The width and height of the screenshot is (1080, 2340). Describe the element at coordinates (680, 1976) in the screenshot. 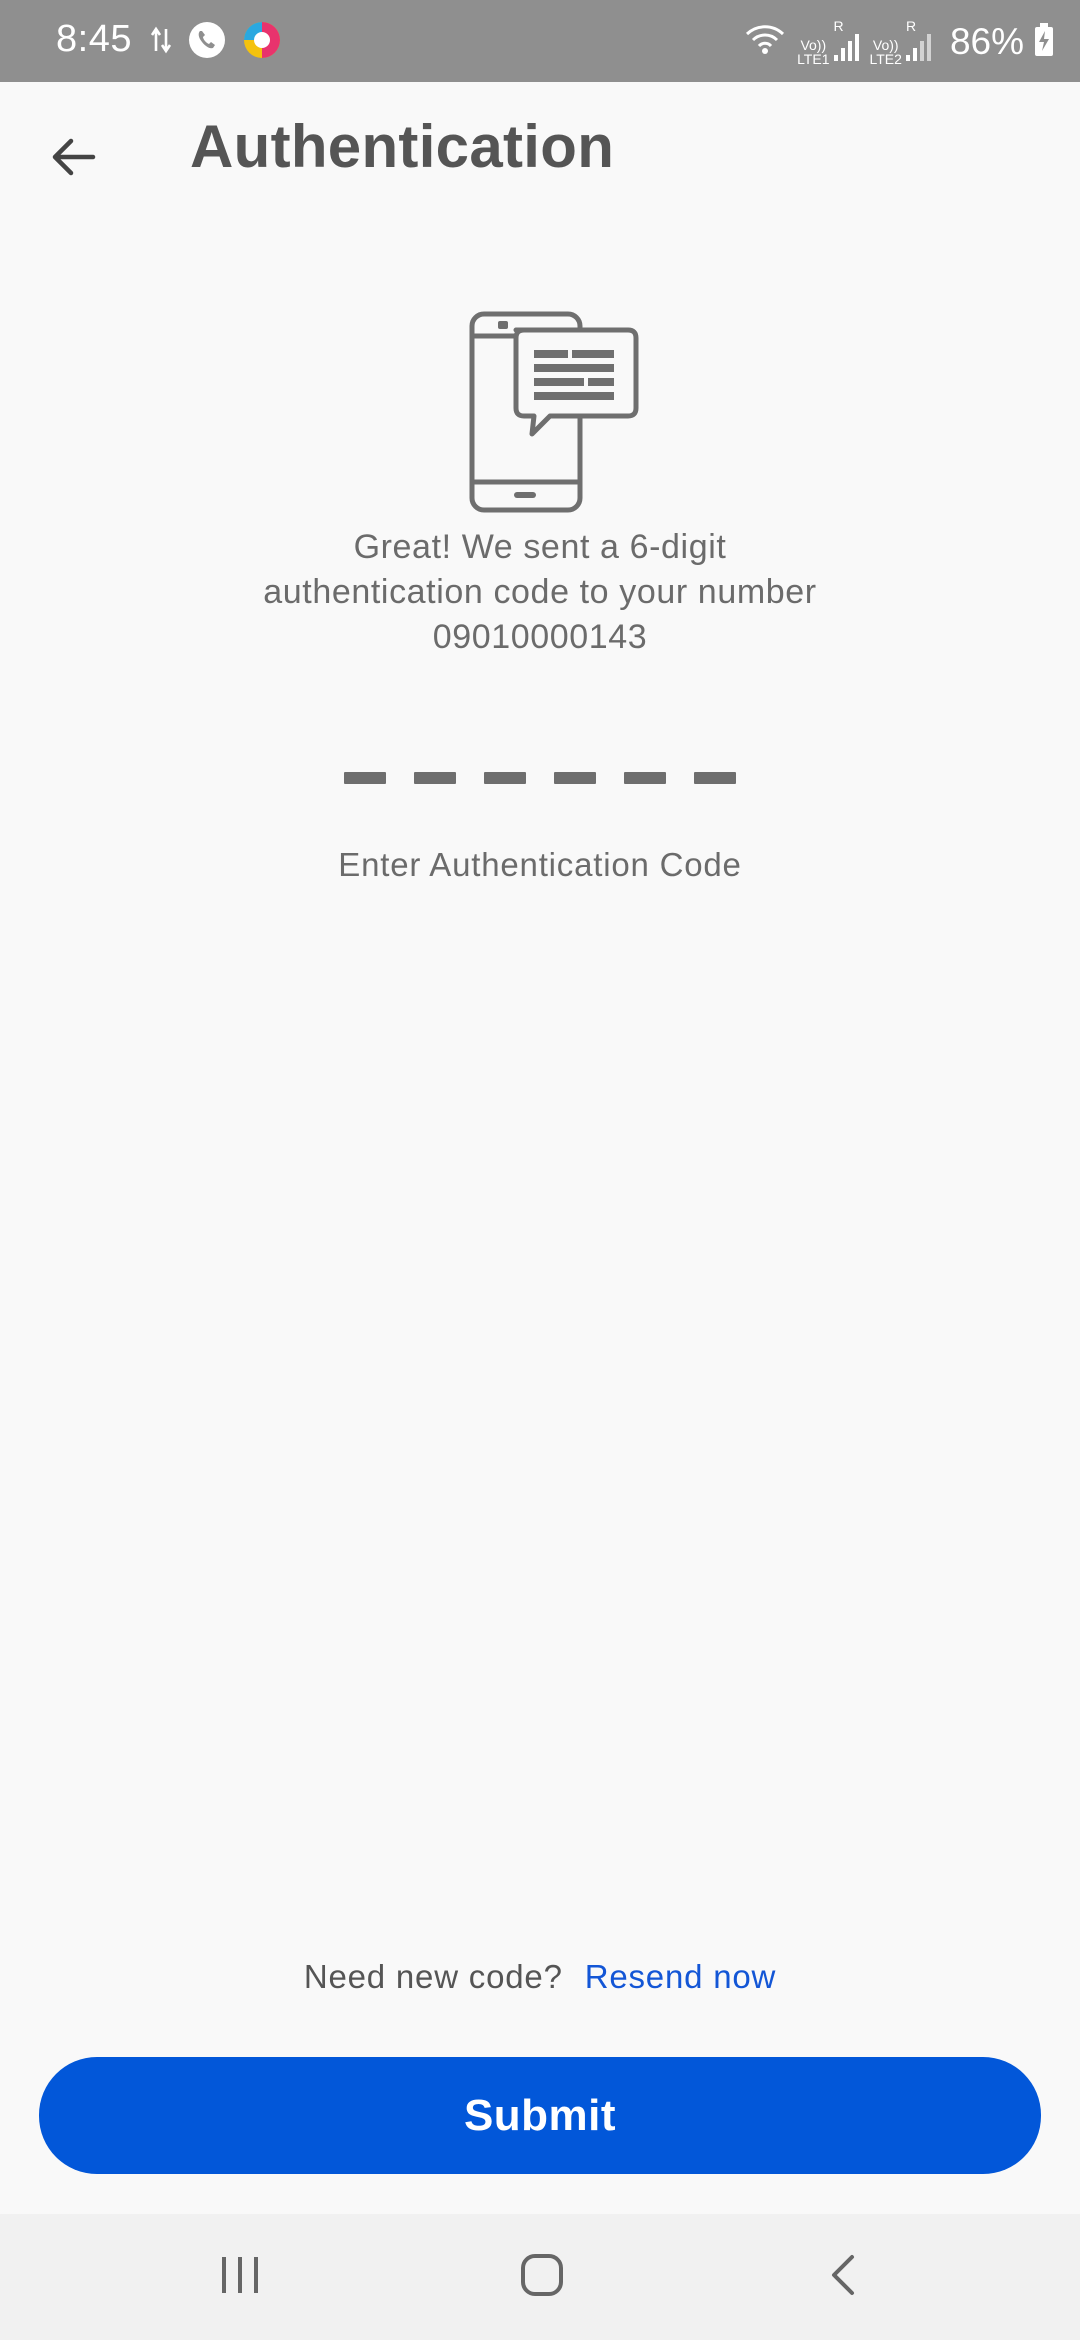

I see `resend-now-link: Resend now` at that location.